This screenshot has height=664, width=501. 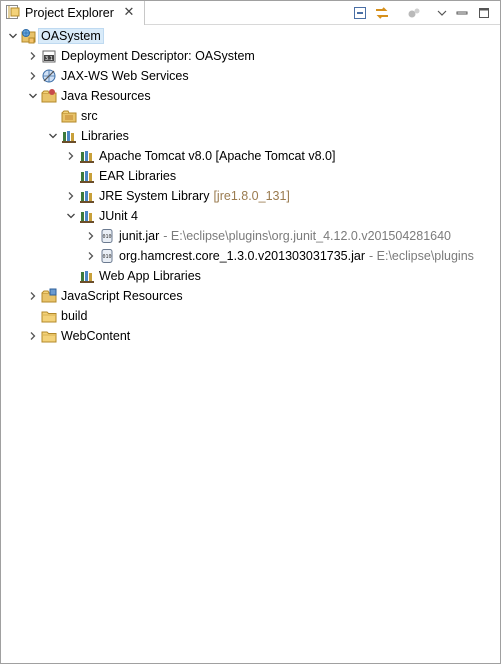 I want to click on tree-item-label: Apache Tomcat v8.0 [Apache Tomcat v8.0], so click(x=217, y=156).